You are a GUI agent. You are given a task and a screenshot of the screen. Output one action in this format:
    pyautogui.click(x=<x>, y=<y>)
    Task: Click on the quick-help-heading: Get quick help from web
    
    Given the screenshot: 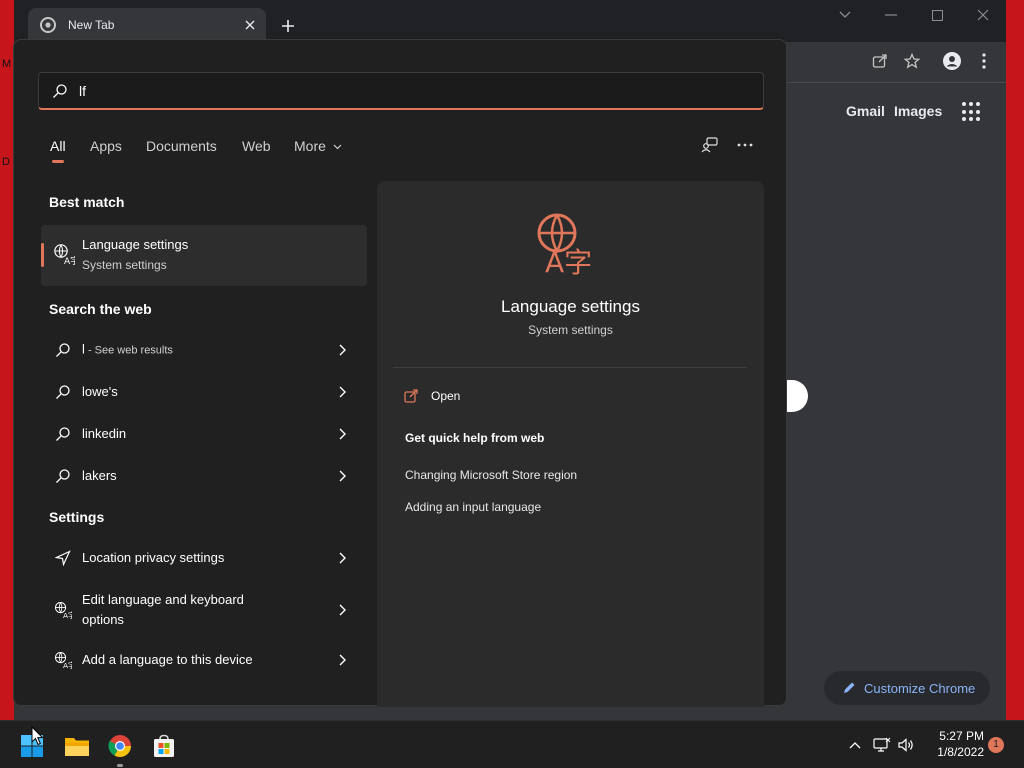 What is the action you would take?
    pyautogui.click(x=475, y=438)
    